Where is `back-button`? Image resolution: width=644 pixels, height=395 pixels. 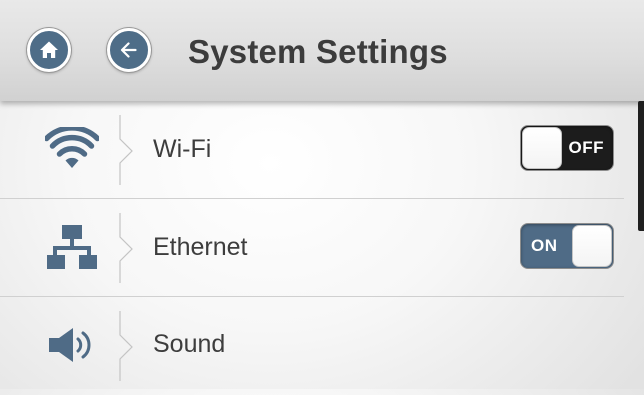
back-button is located at coordinates (129, 50).